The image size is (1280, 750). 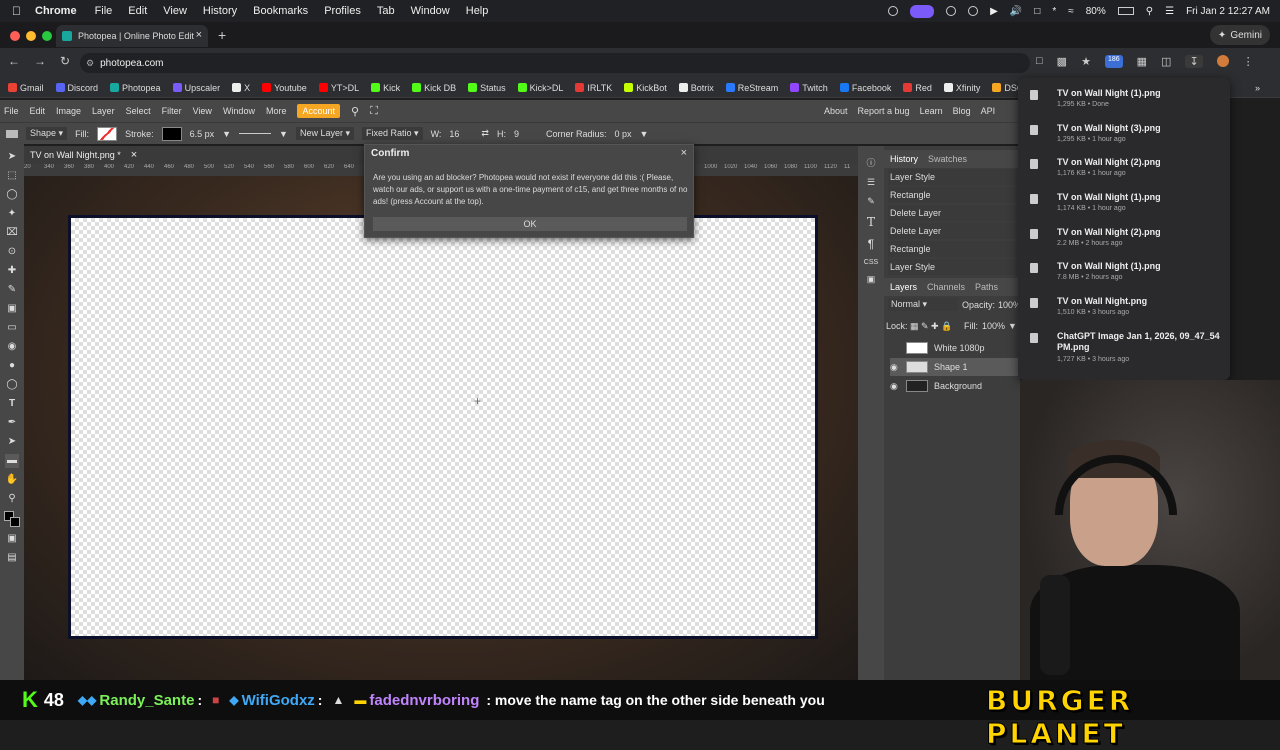 I want to click on bookmark-youtube: Youtube, so click(x=284, y=88).